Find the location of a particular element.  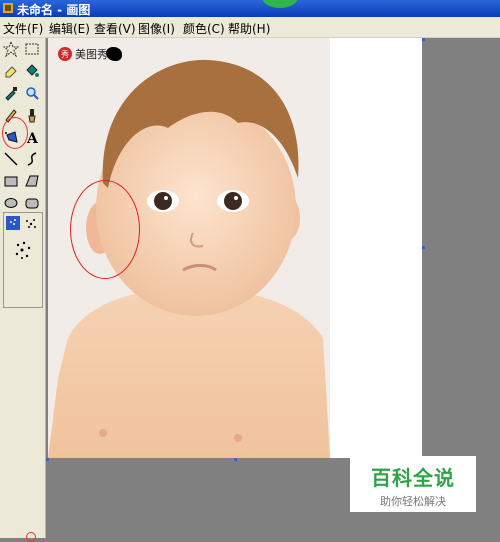

eraser-icon is located at coordinates (11, 72).